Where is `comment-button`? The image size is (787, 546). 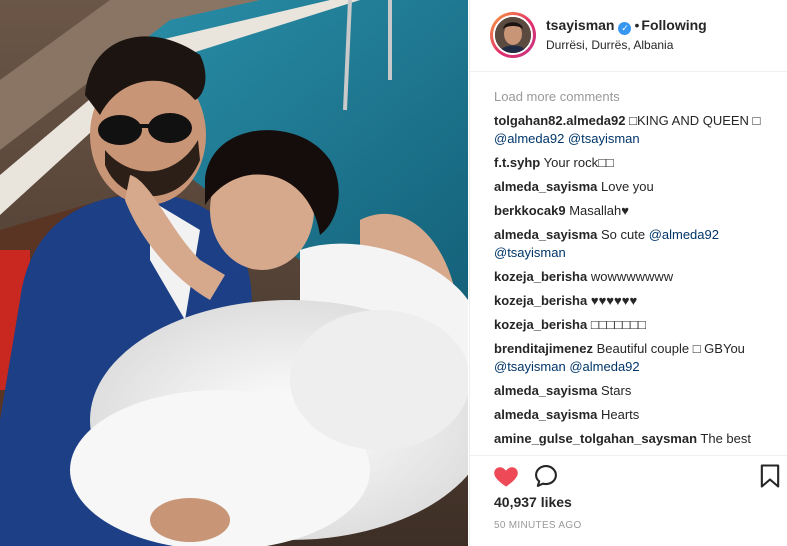 comment-button is located at coordinates (546, 476).